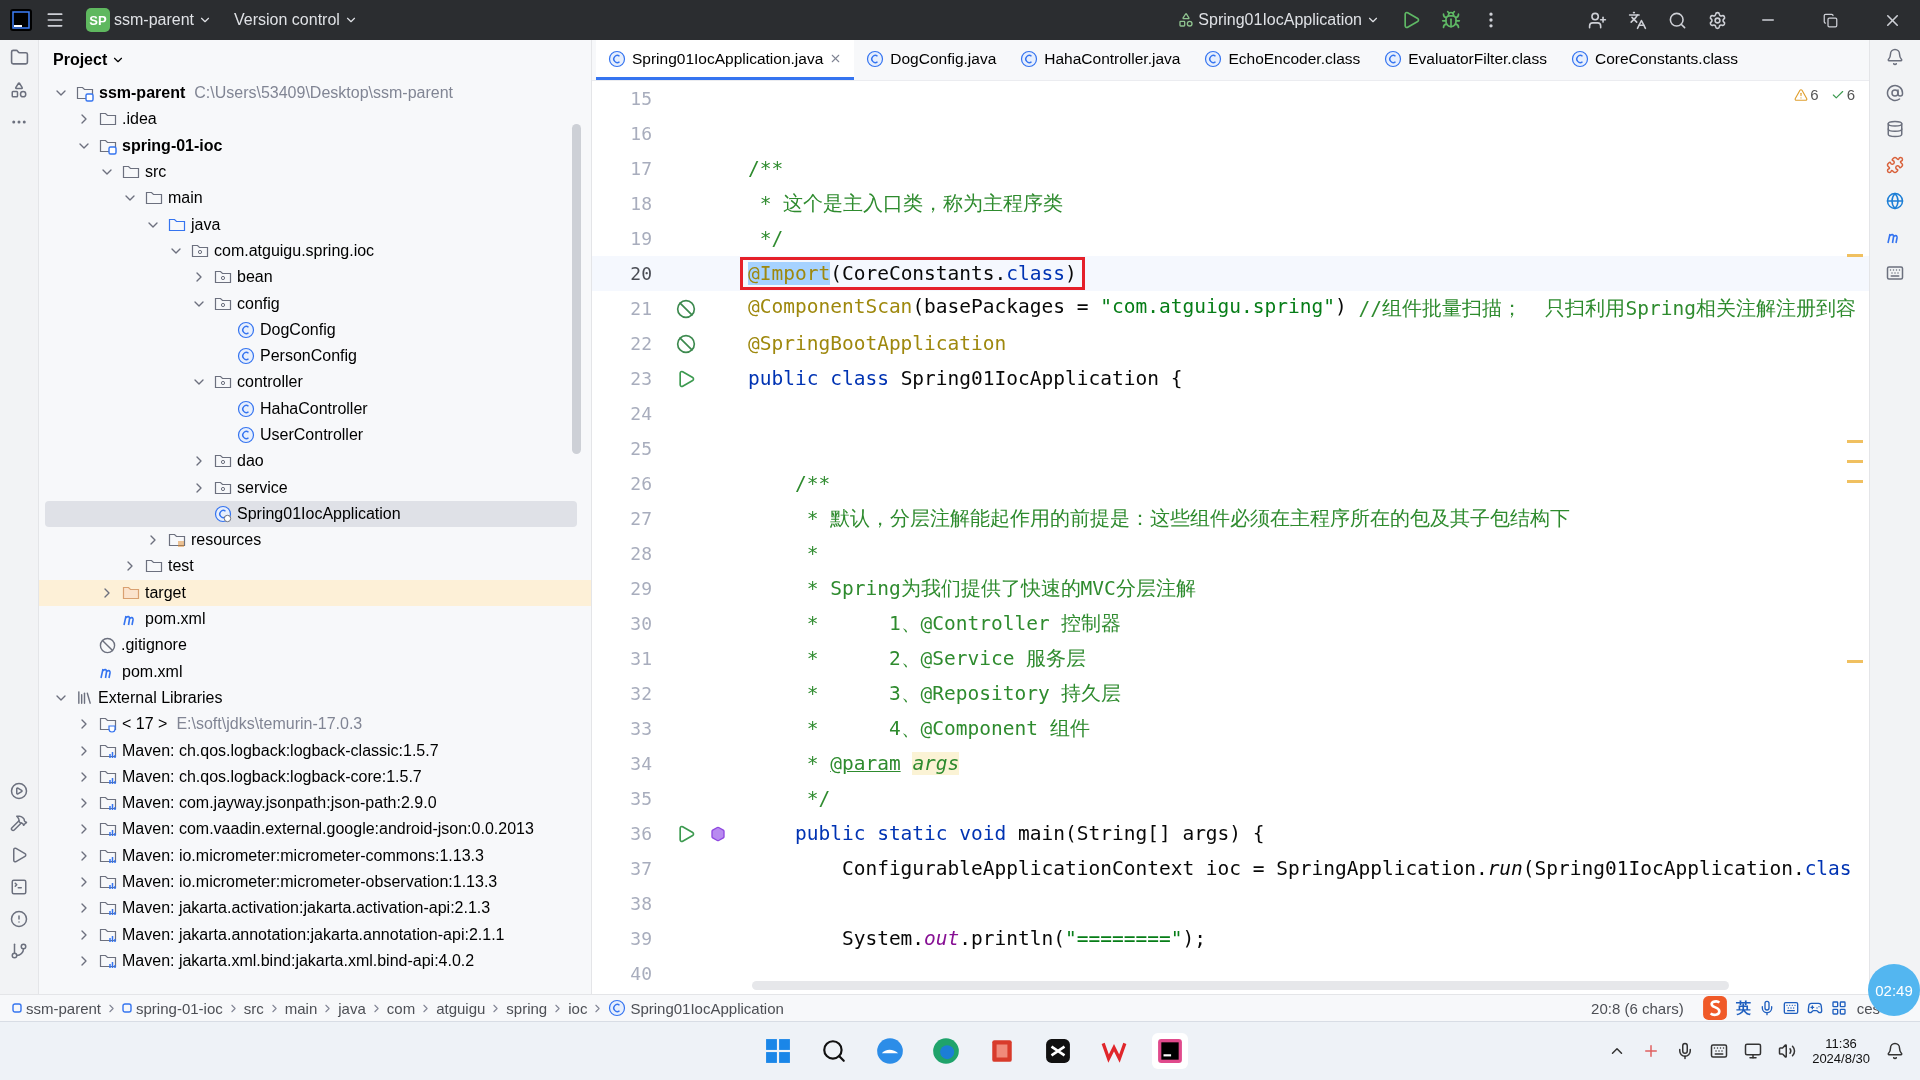 Image resolution: width=1920 pixels, height=1080 pixels. I want to click on git-tool-icon, so click(19, 951).